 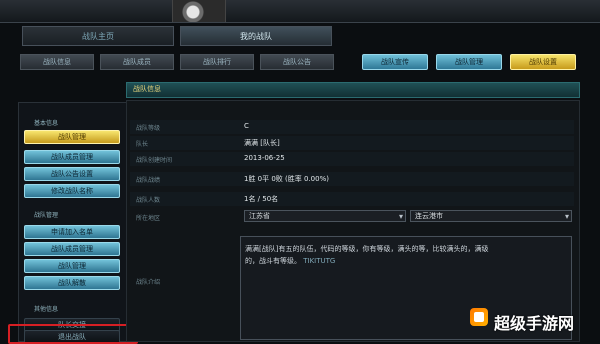 I want to click on subtab-team-info: 战队信息, so click(x=57, y=62).